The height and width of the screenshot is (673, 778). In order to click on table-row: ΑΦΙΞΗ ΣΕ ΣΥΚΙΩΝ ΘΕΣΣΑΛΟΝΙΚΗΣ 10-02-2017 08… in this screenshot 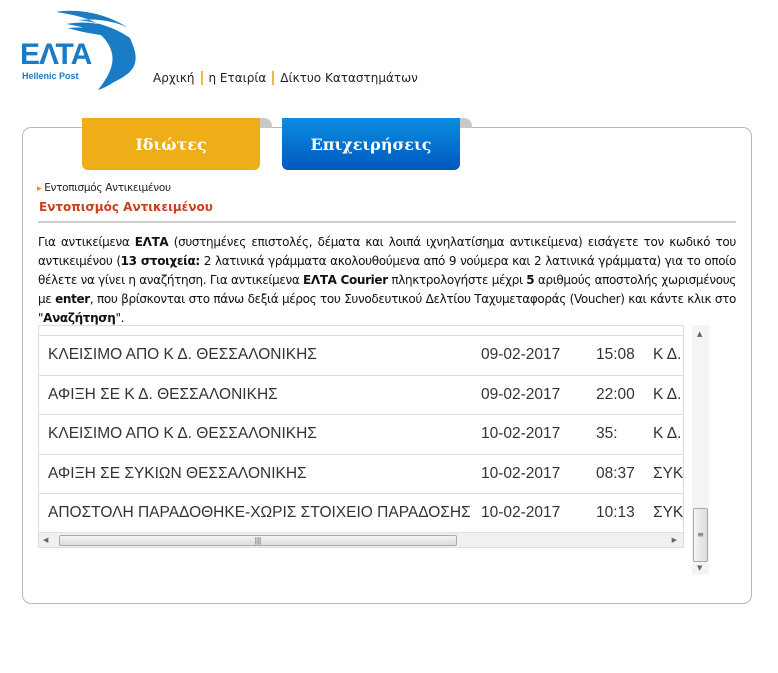, I will do `click(361, 473)`.